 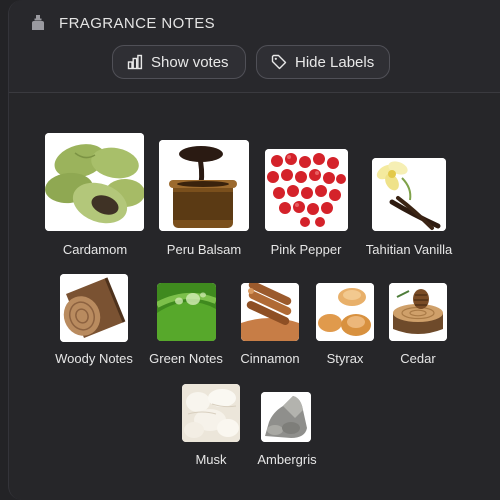 I want to click on green-notes-image, so click(x=186, y=312).